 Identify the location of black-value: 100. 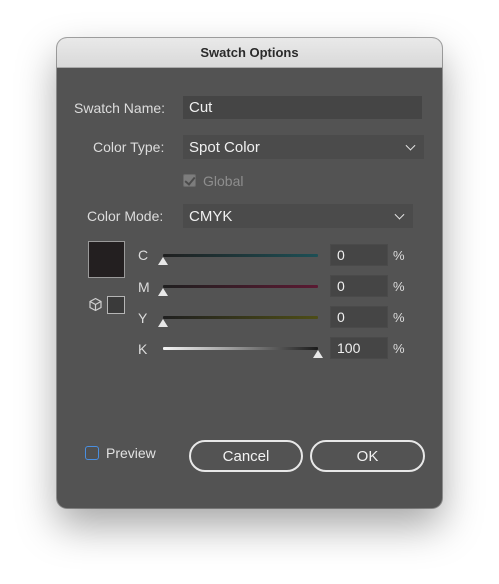
(349, 348).